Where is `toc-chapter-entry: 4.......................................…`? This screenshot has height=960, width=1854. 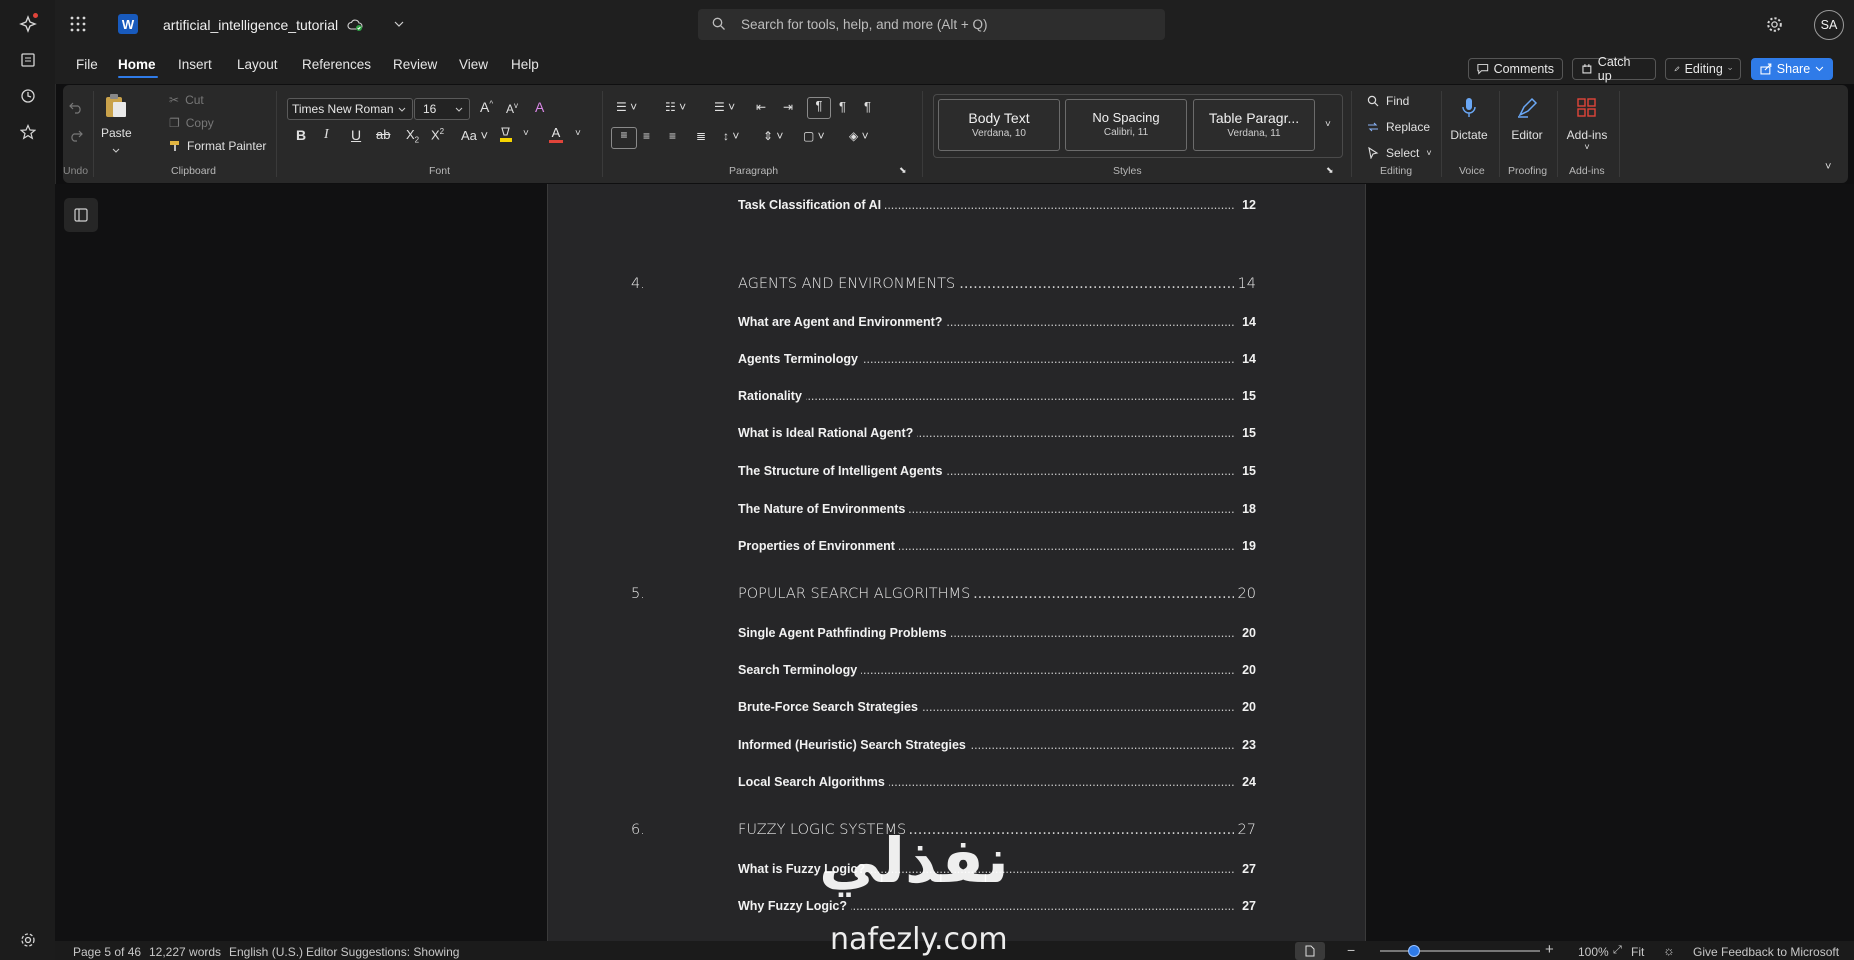 toc-chapter-entry: 4.......................................… is located at coordinates (956, 287).